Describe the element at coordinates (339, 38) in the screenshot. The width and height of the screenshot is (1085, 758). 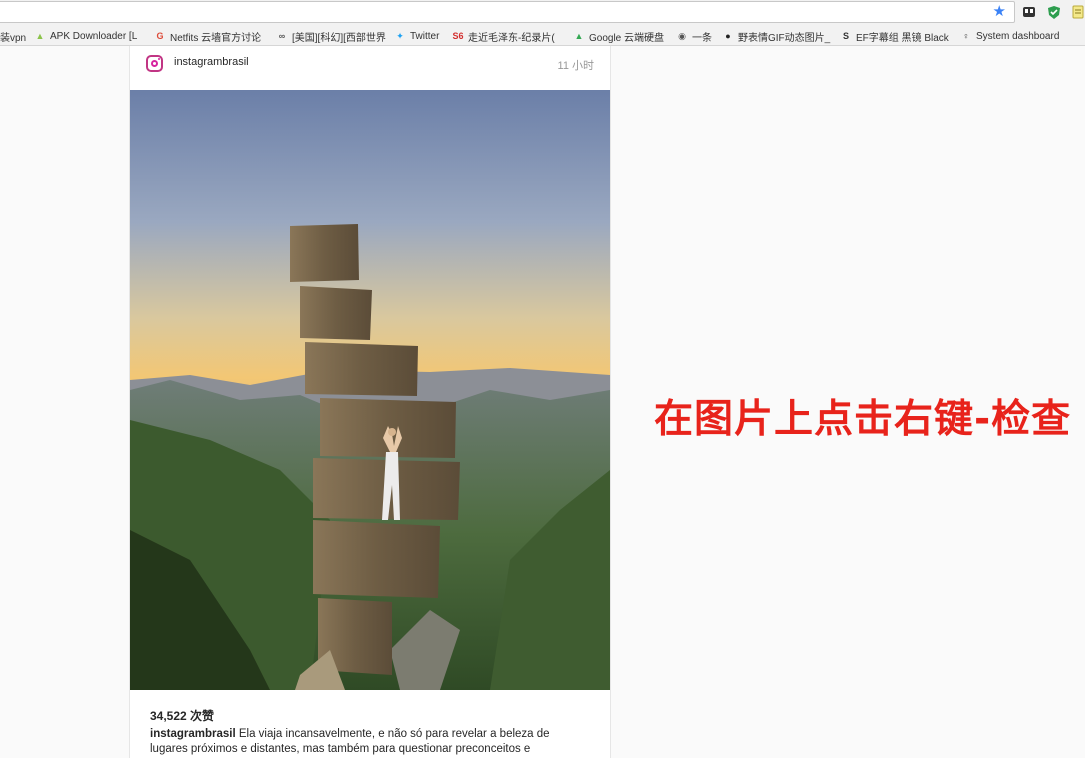
I see `bookmark-label: [美国][科幻][西部世界` at that location.